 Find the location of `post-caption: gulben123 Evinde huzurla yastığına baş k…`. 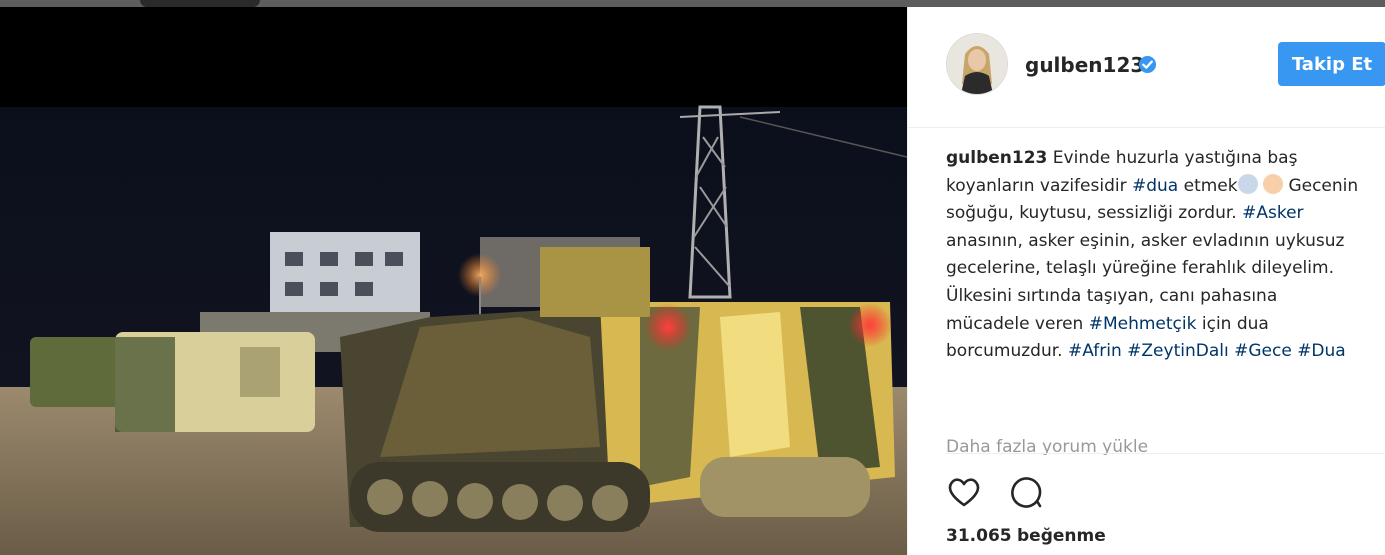

post-caption: gulben123 Evinde huzurla yastığına baş k… is located at coordinates (1156, 255).